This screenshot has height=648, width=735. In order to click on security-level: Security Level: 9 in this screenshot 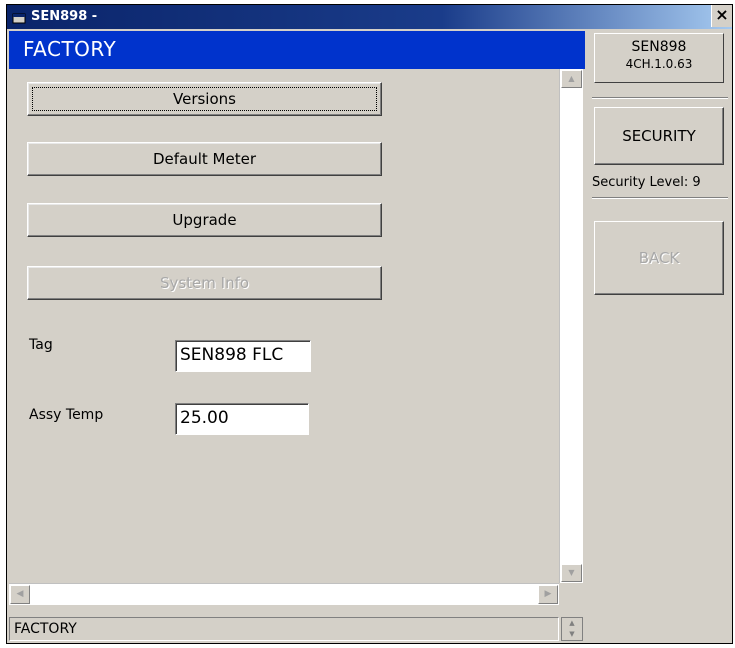, I will do `click(646, 182)`.